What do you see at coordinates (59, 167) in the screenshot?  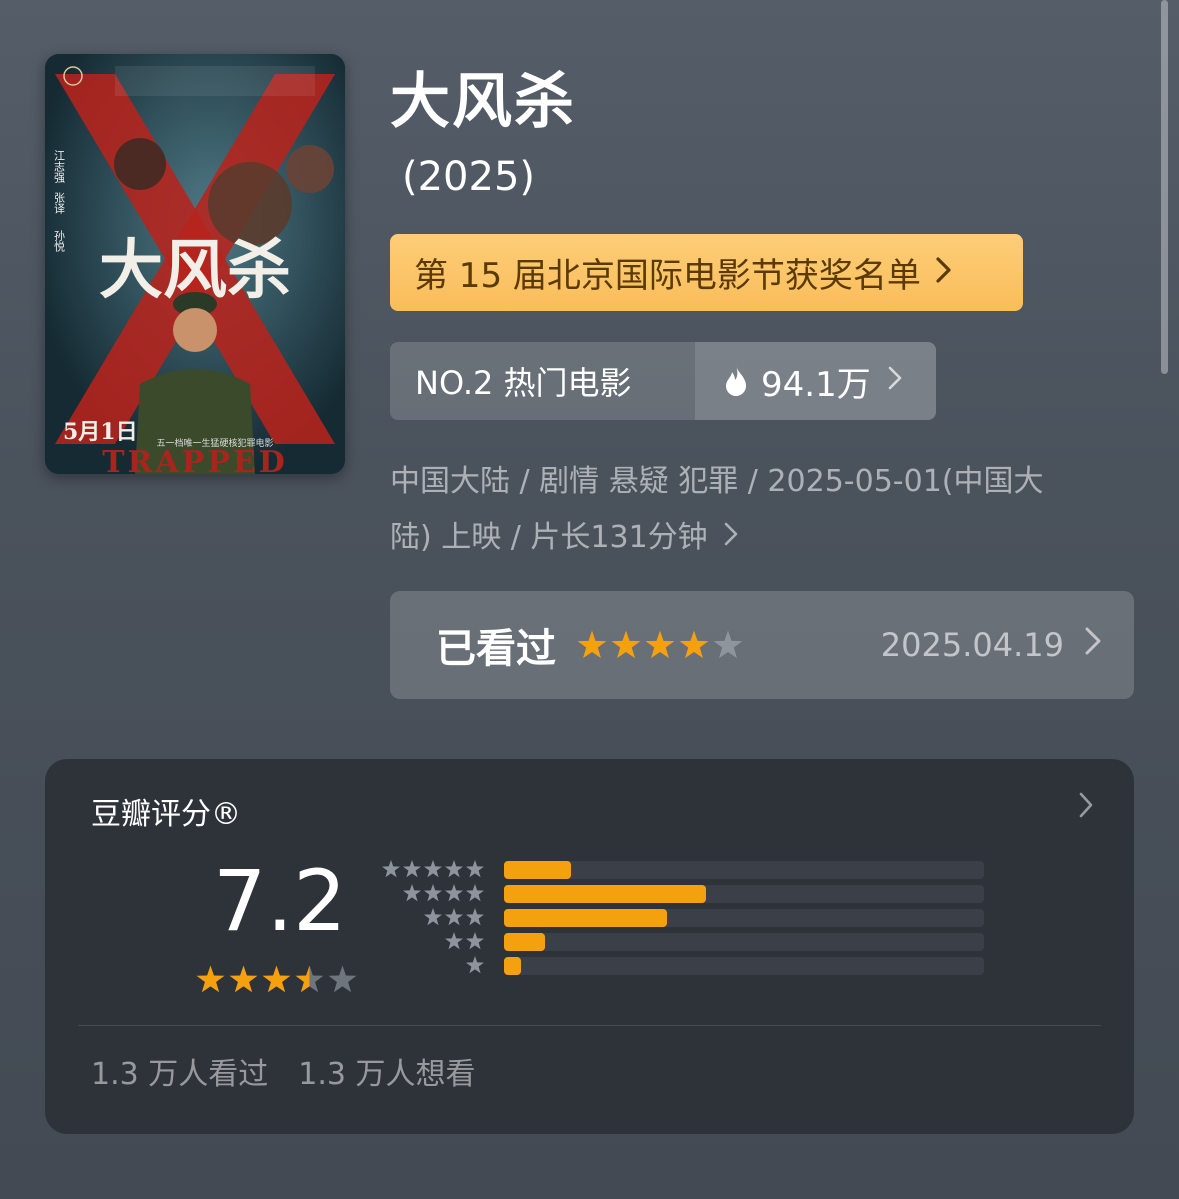 I see `poster-cast-1: 江志强` at bounding box center [59, 167].